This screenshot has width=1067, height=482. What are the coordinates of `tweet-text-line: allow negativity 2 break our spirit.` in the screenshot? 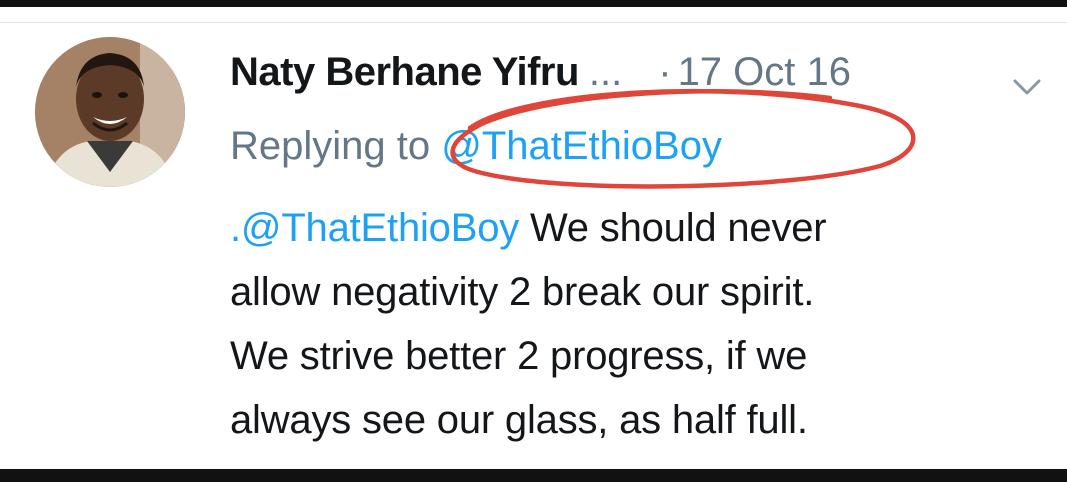 It's located at (522, 292).